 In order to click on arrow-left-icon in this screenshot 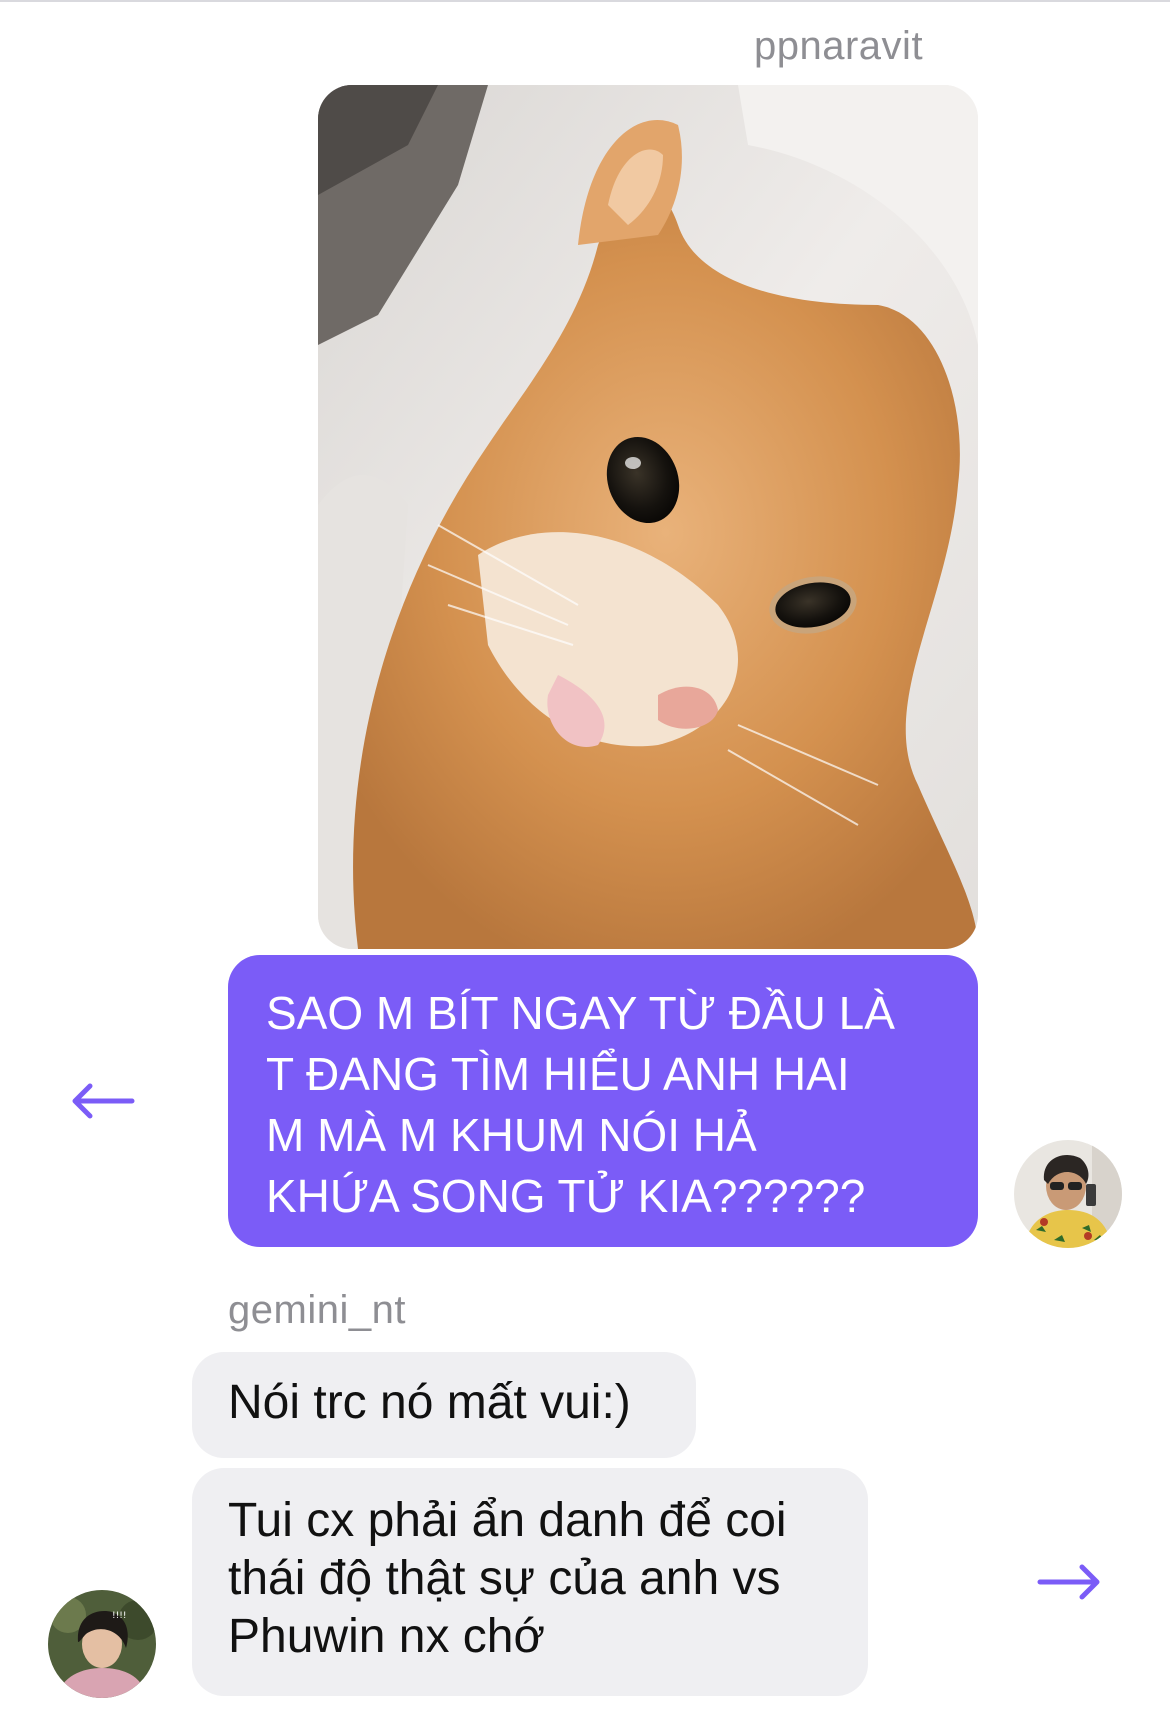, I will do `click(103, 1101)`.